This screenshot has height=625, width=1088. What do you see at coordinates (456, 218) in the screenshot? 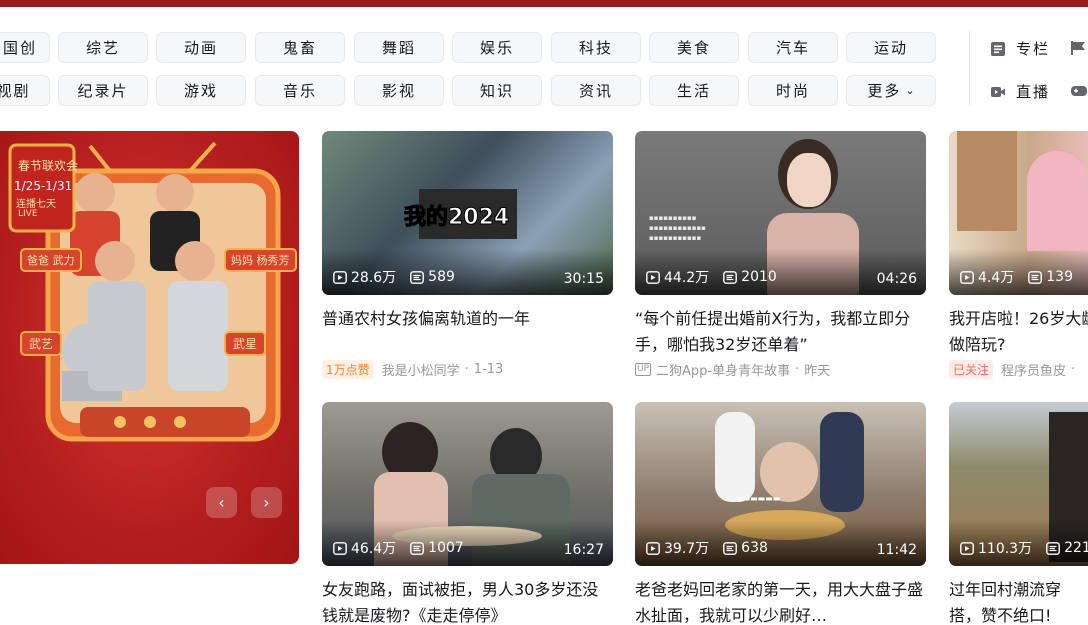
I see `thumbnail-caption: 我的2024` at bounding box center [456, 218].